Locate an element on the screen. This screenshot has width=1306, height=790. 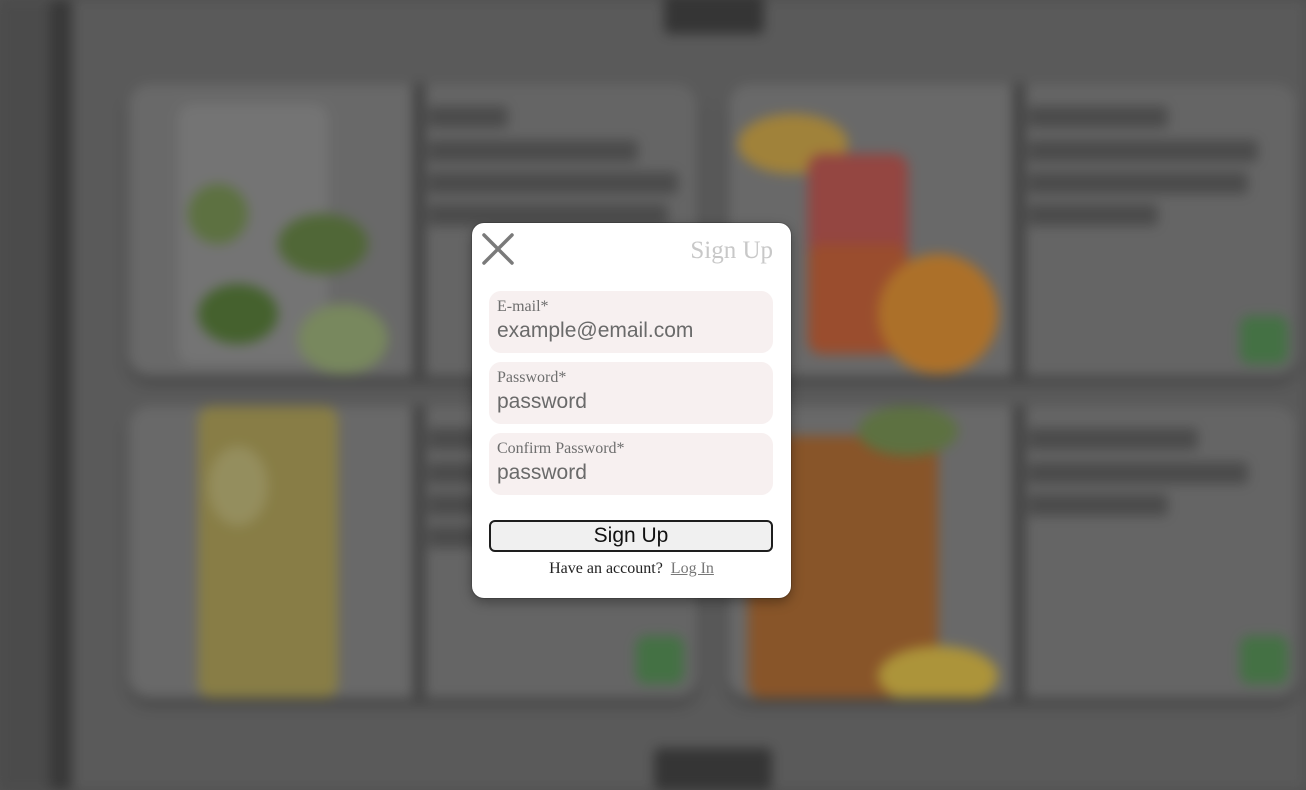
password-label: Password* is located at coordinates (532, 377).